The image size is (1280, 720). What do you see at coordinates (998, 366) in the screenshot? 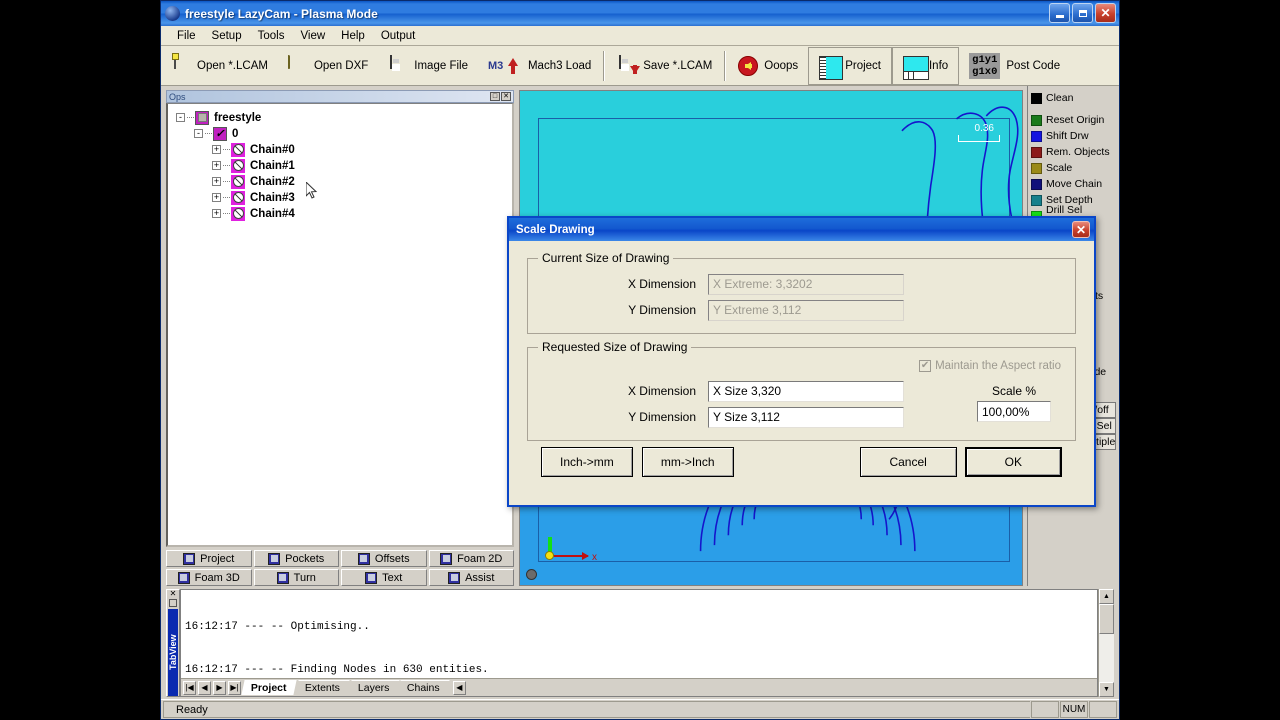
I see `aspect-checkbox-label: Maintain the Aspect ratio` at bounding box center [998, 366].